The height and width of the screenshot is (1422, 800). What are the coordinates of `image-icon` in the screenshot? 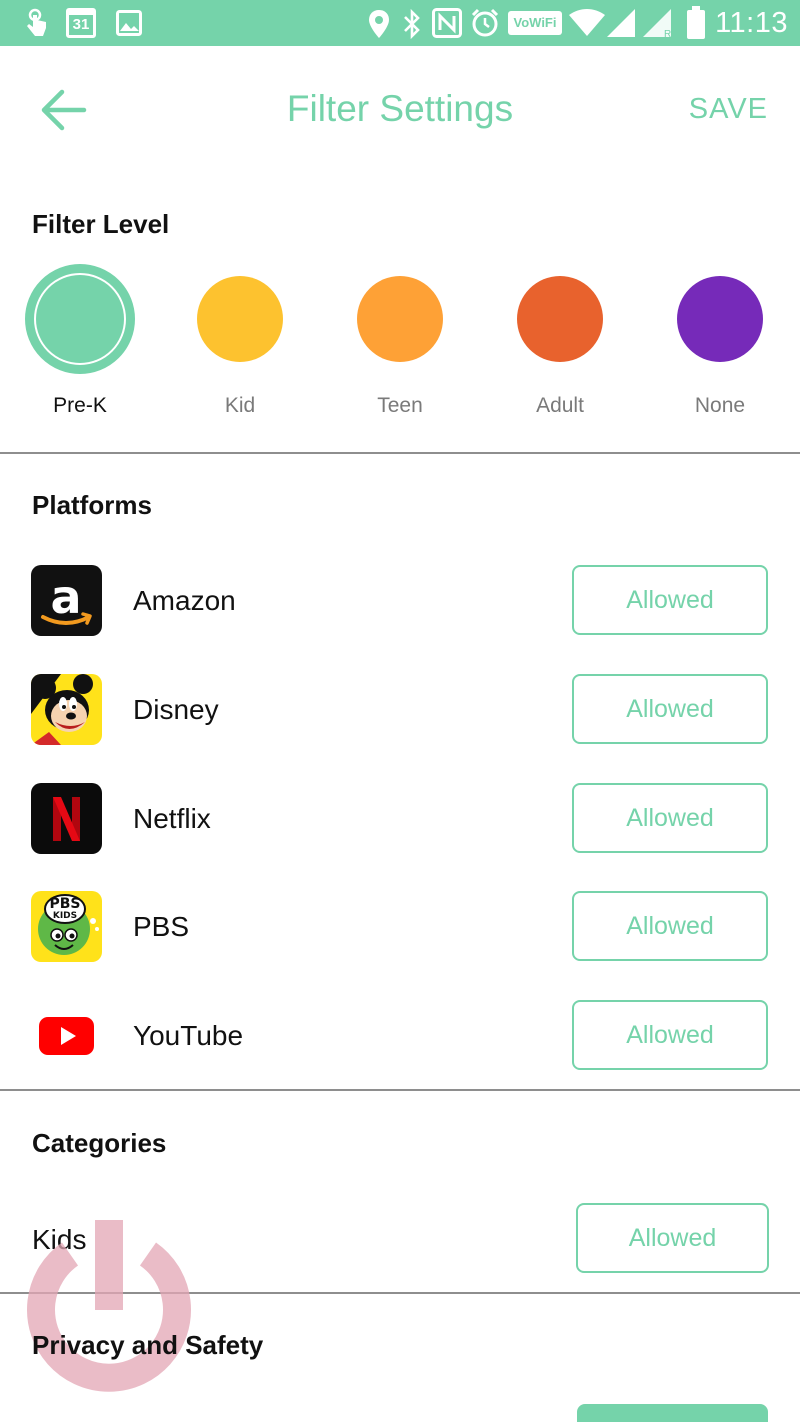 It's located at (129, 23).